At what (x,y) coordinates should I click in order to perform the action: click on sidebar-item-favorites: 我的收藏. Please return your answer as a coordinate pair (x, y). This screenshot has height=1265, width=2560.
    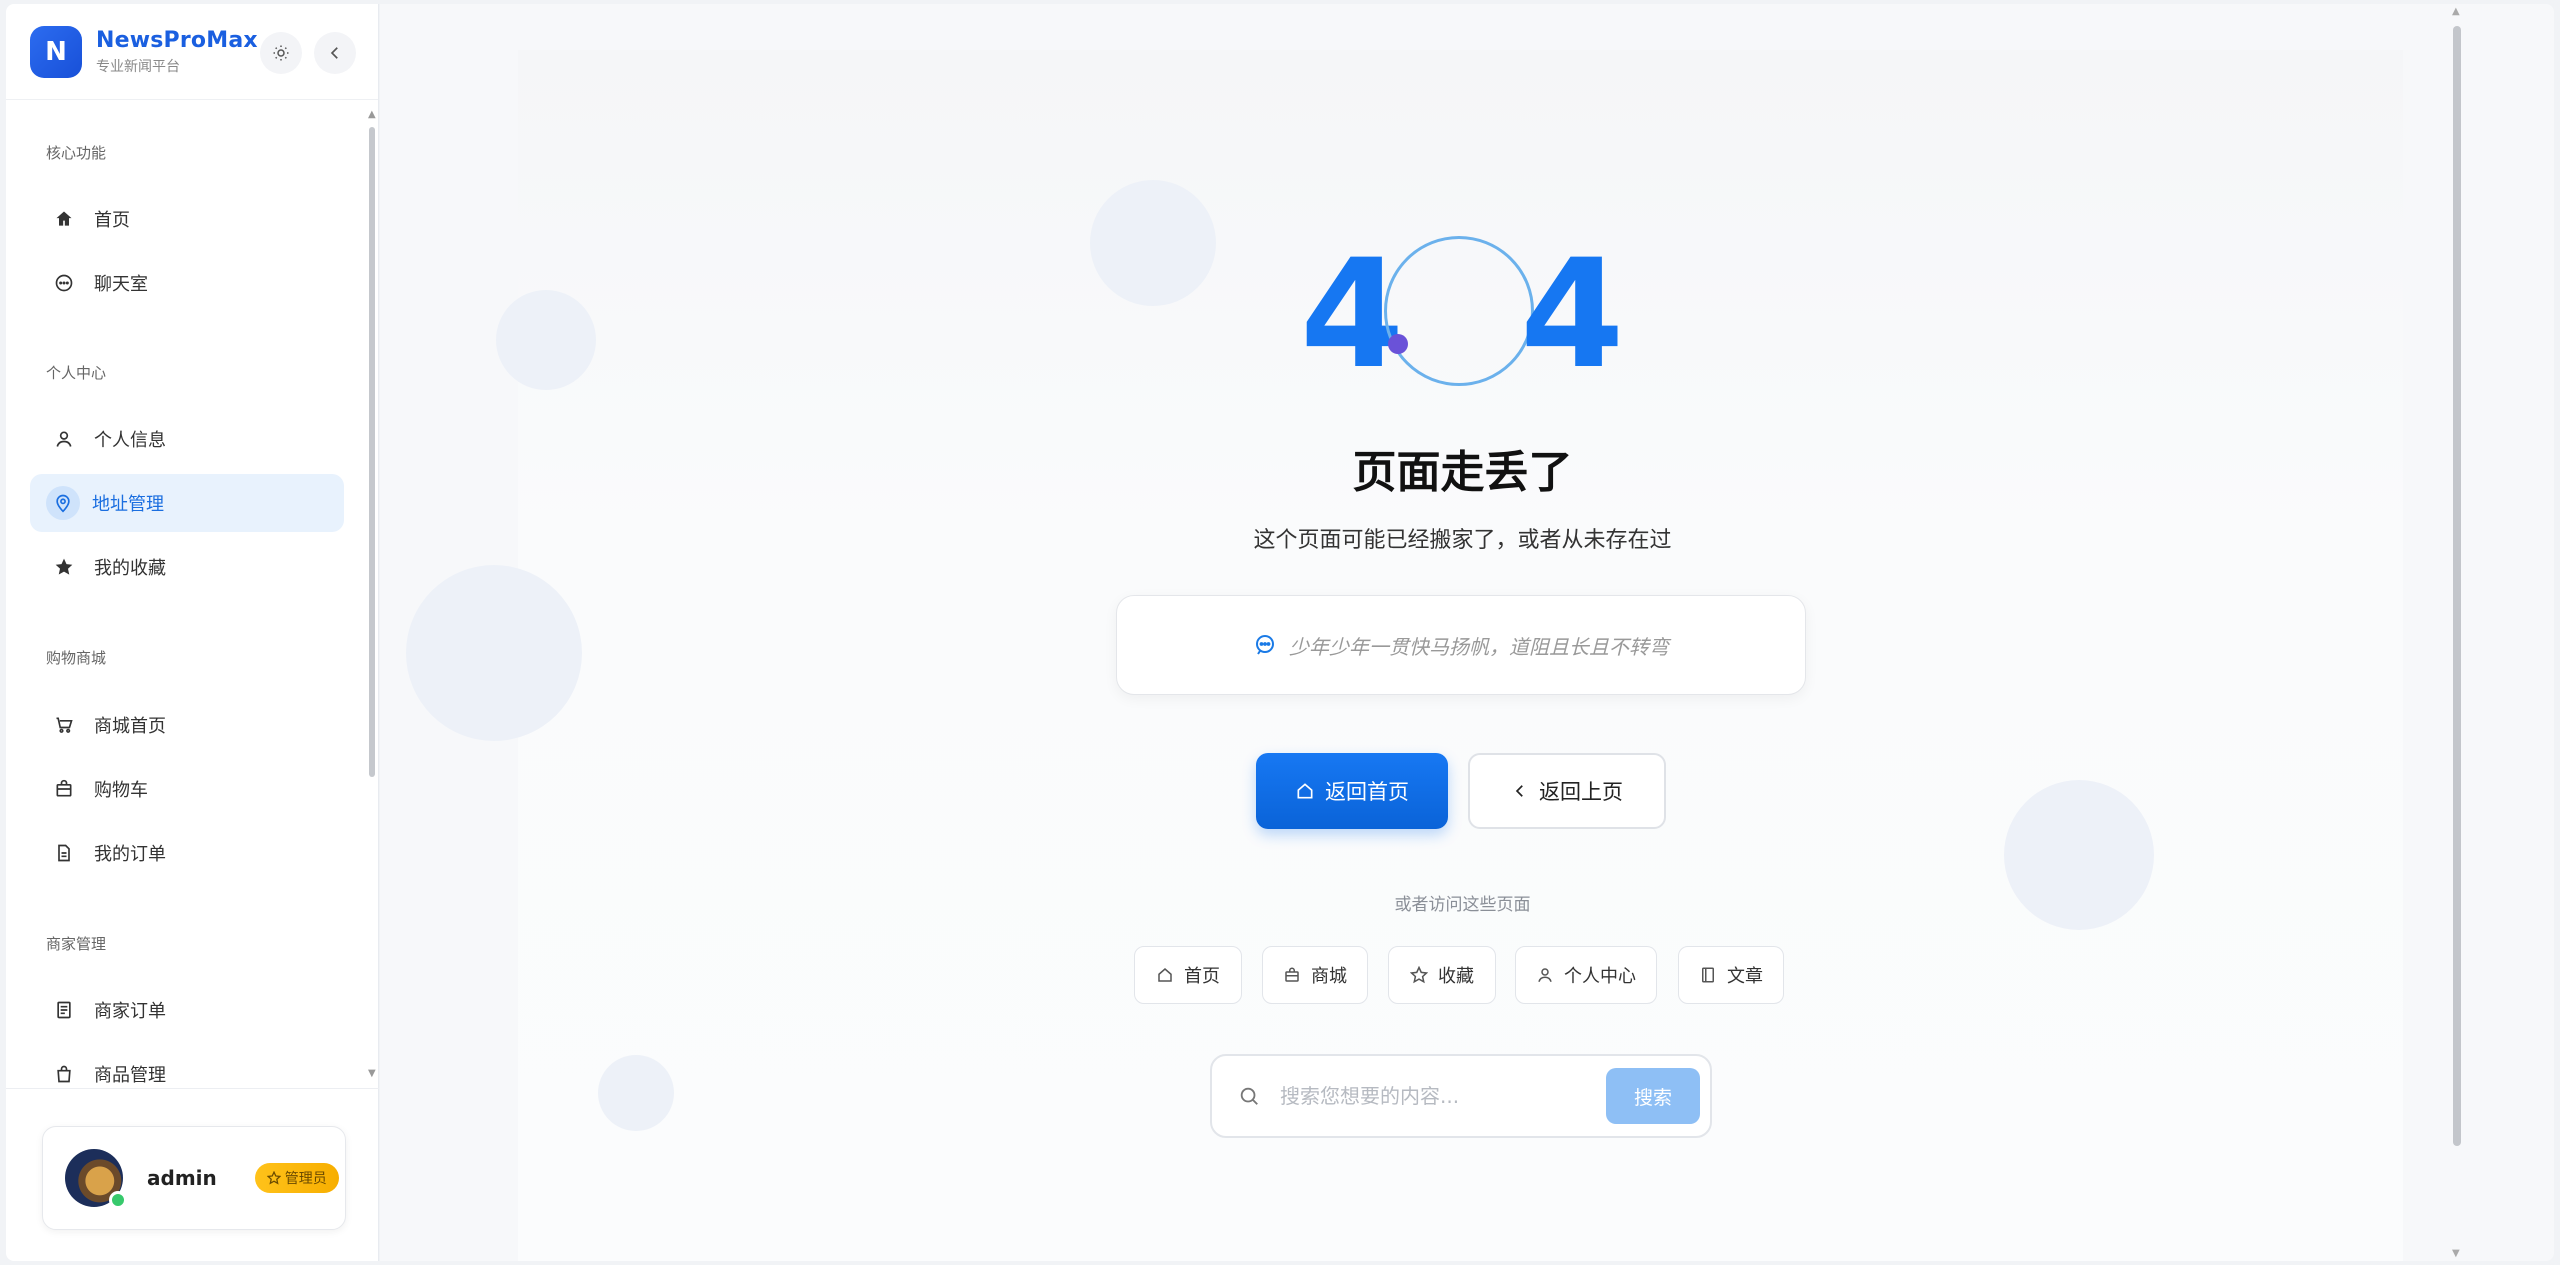
    Looking at the image, I should click on (187, 567).